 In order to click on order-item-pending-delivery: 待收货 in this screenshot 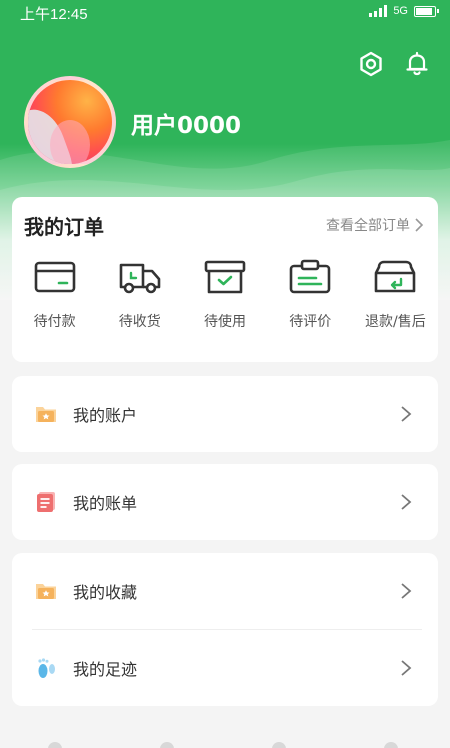, I will do `click(139, 294)`.